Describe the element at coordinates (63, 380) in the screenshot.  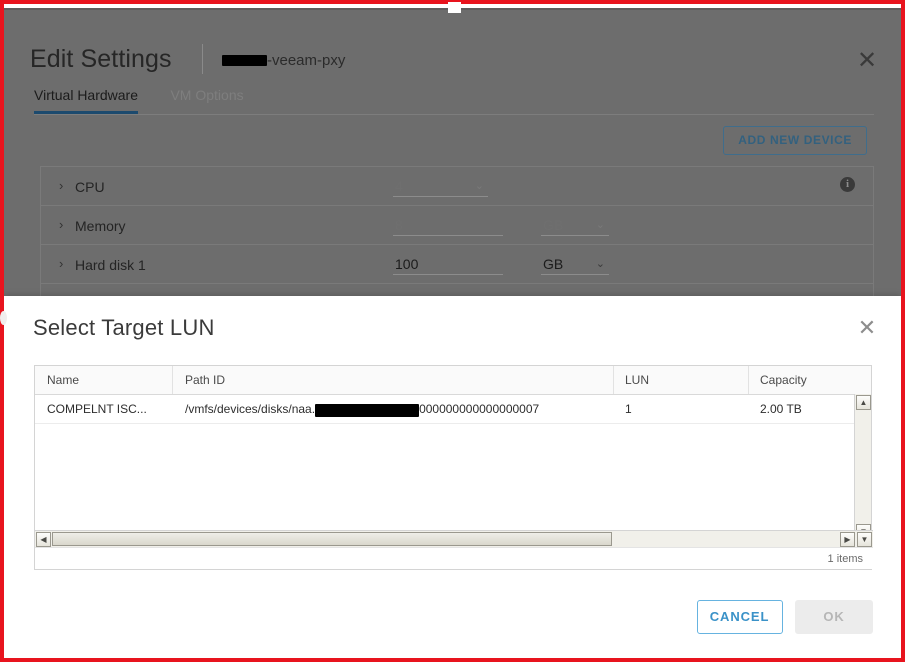
I see `column-header-name: Name` at that location.